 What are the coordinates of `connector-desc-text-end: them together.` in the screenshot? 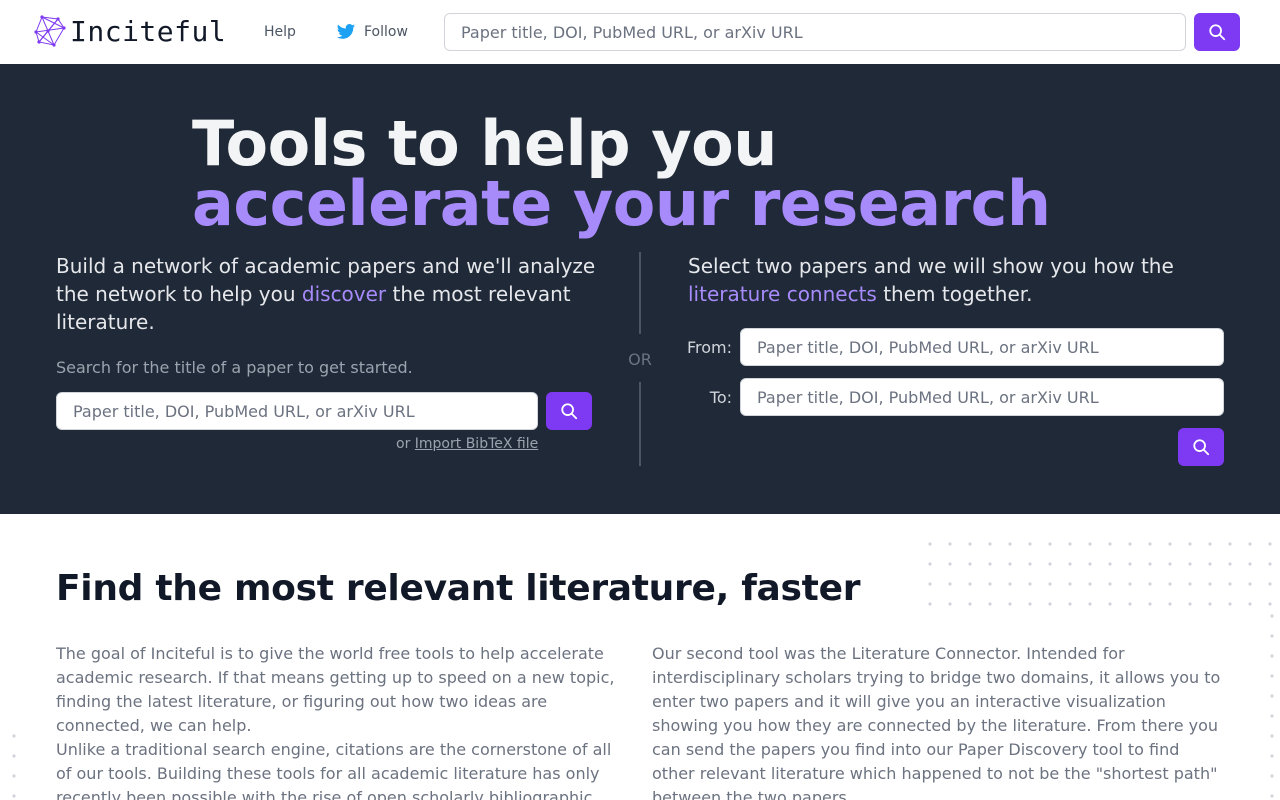 It's located at (954, 294).